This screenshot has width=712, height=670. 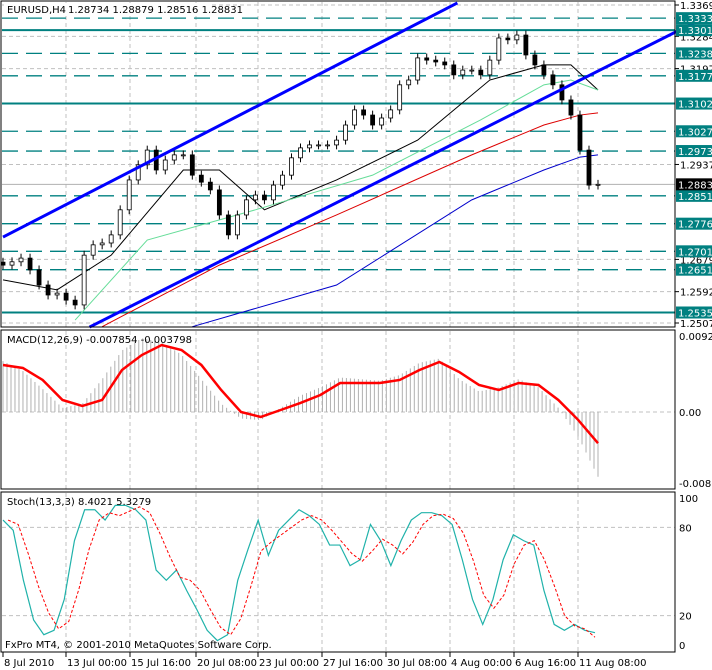 What do you see at coordinates (395, 241) in the screenshot?
I see `moving-average-line` at bounding box center [395, 241].